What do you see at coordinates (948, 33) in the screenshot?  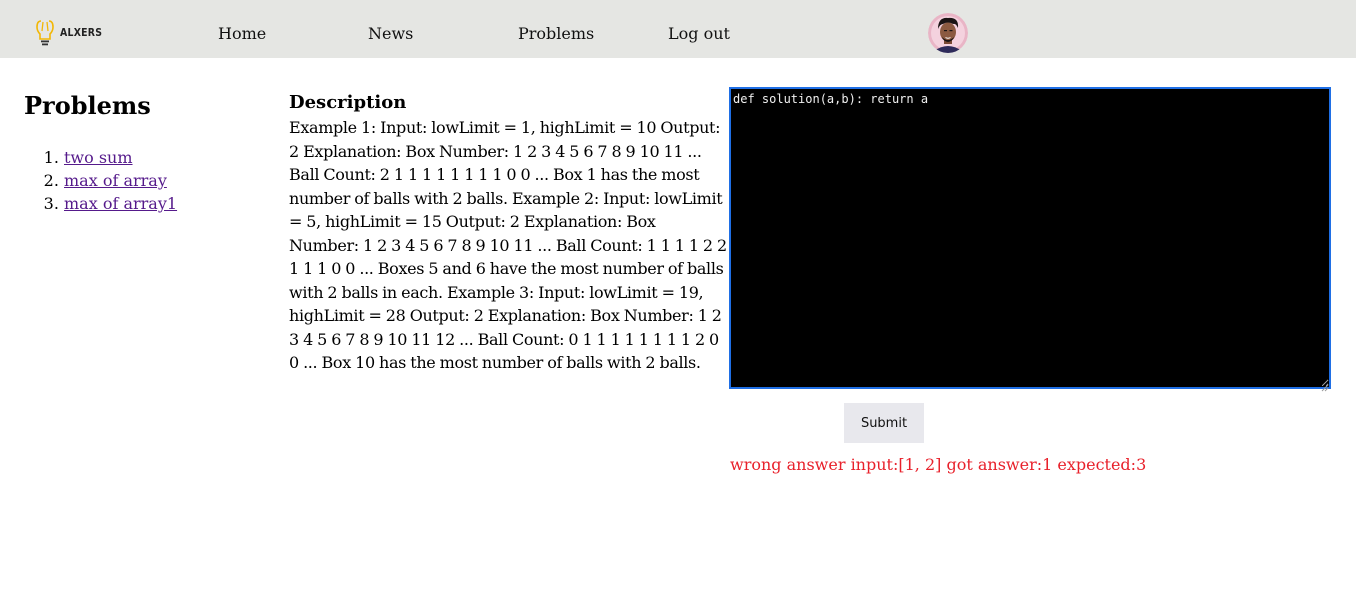 I see `user-avatar-icon` at bounding box center [948, 33].